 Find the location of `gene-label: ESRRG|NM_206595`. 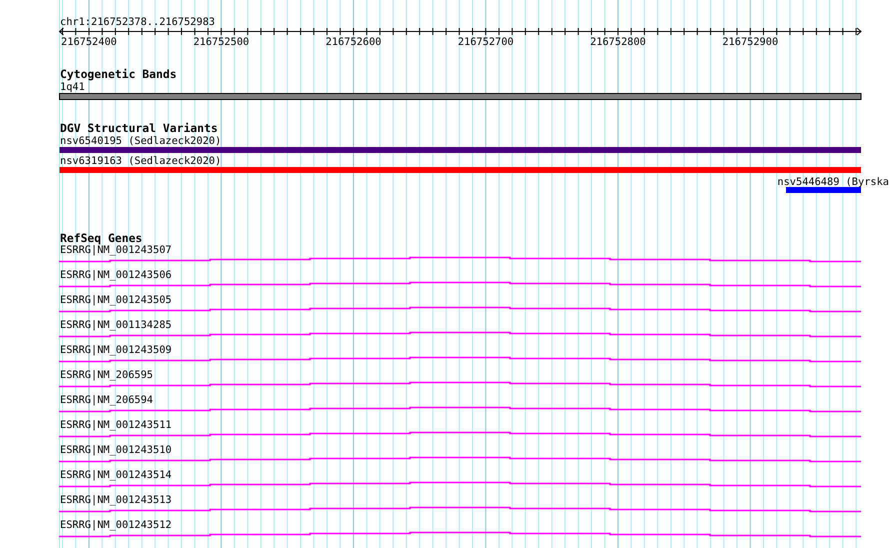

gene-label: ESRRG|NM_206595 is located at coordinates (106, 375).